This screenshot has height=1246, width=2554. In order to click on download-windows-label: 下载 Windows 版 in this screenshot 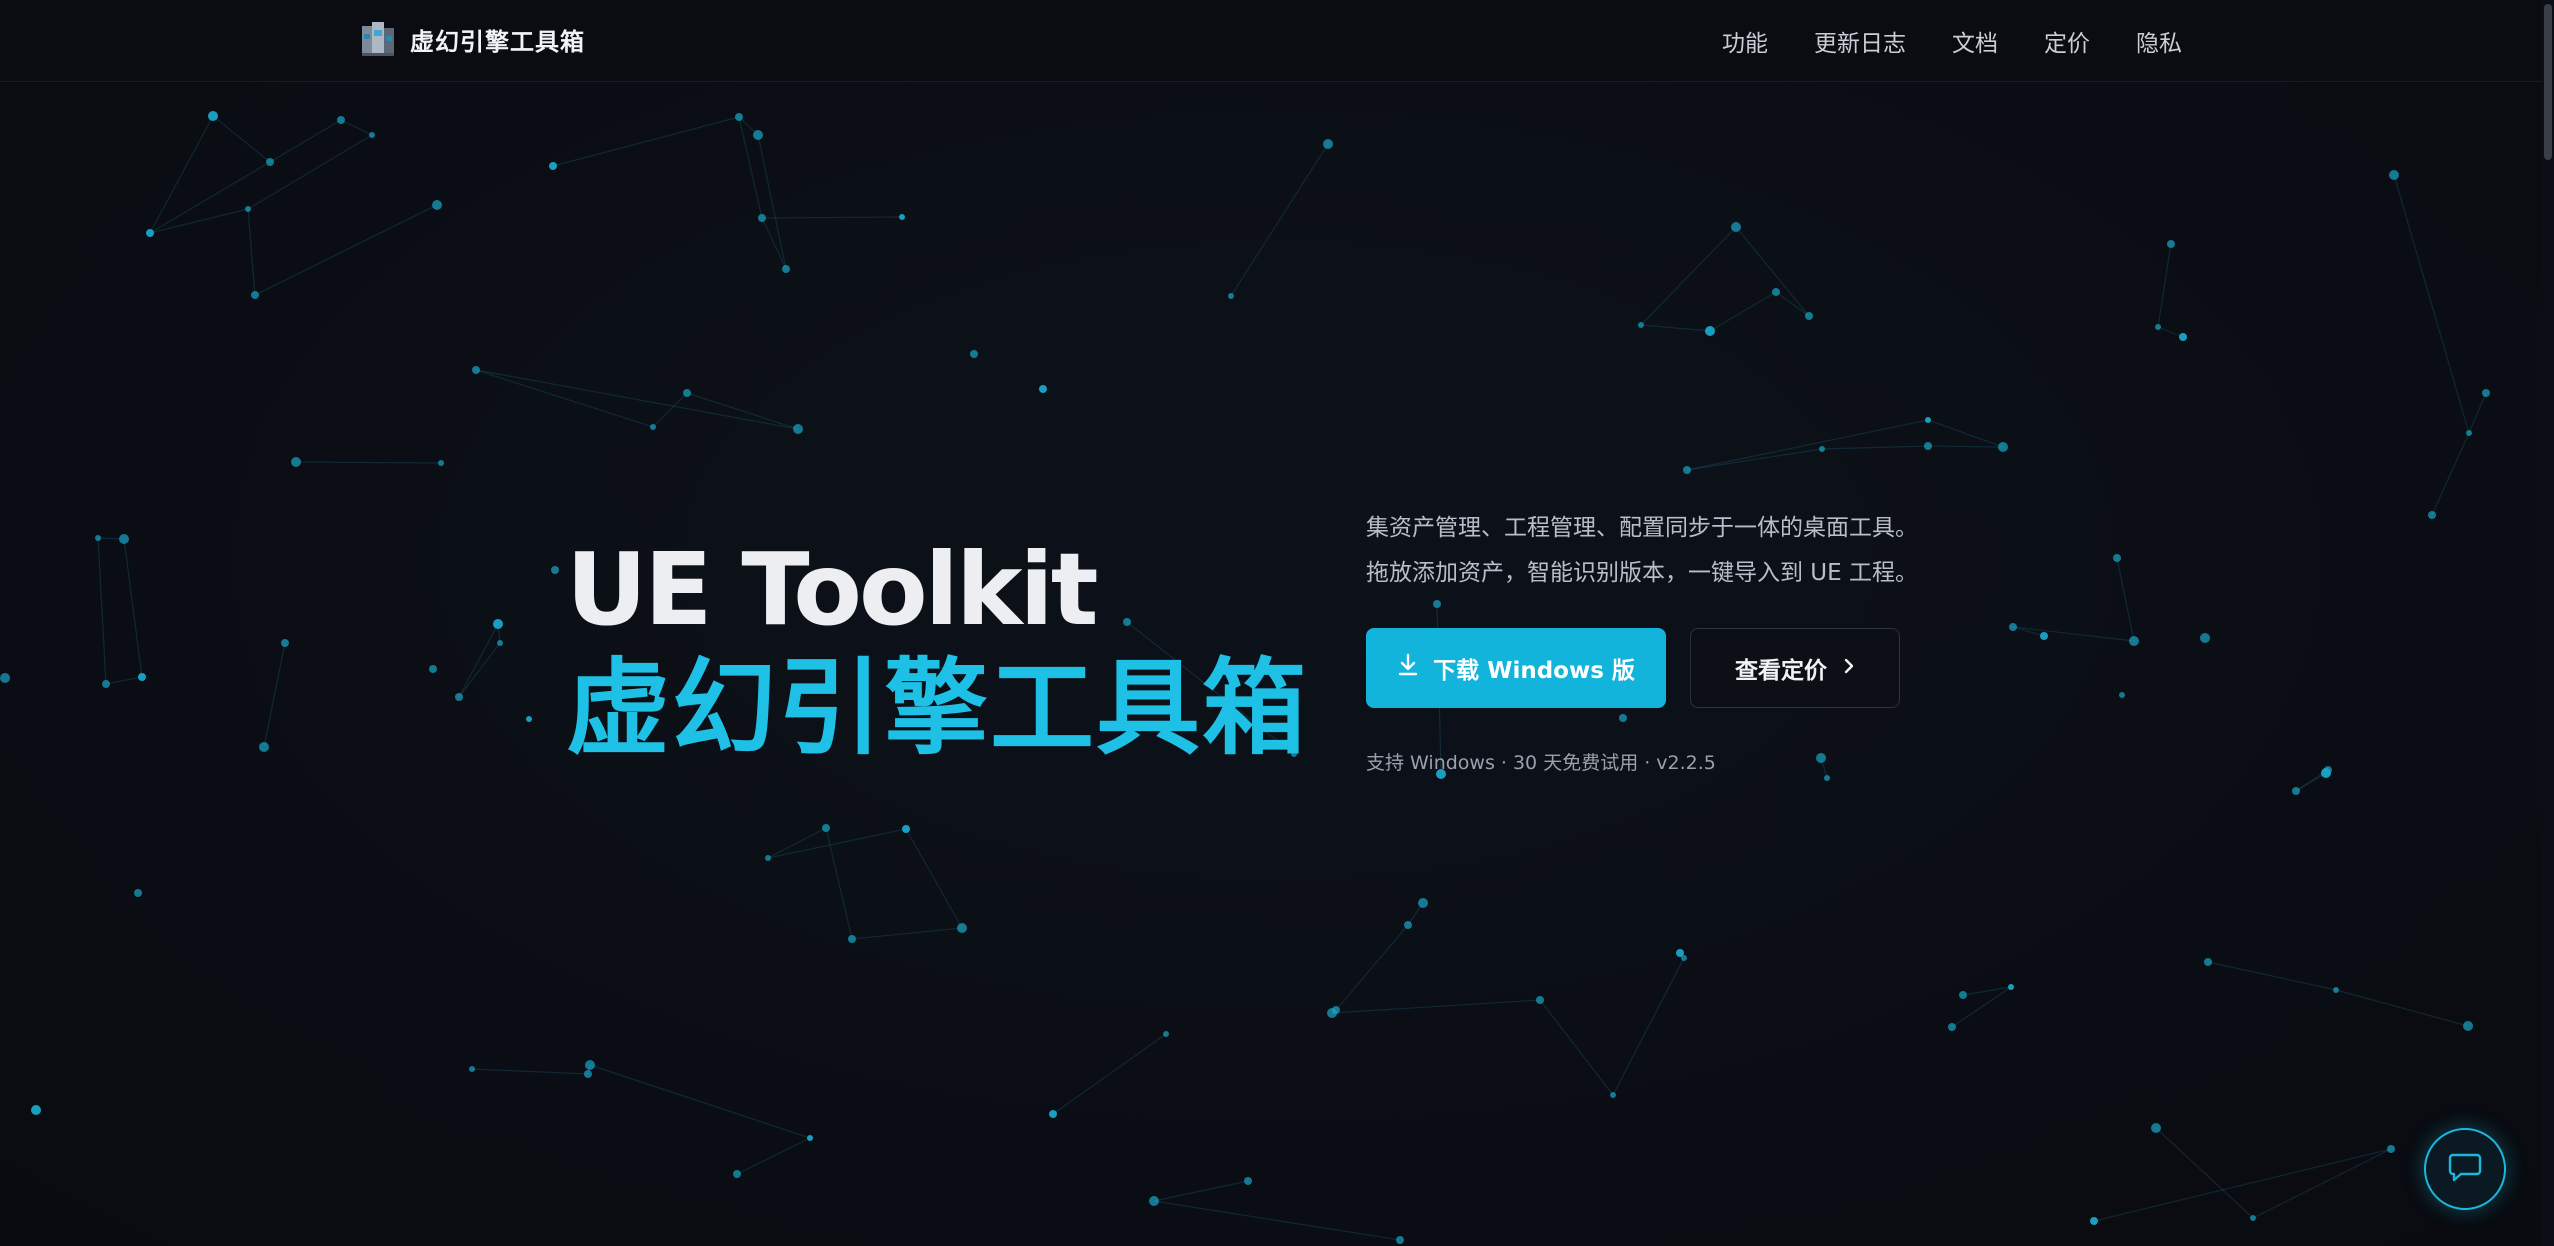, I will do `click(1534, 671)`.